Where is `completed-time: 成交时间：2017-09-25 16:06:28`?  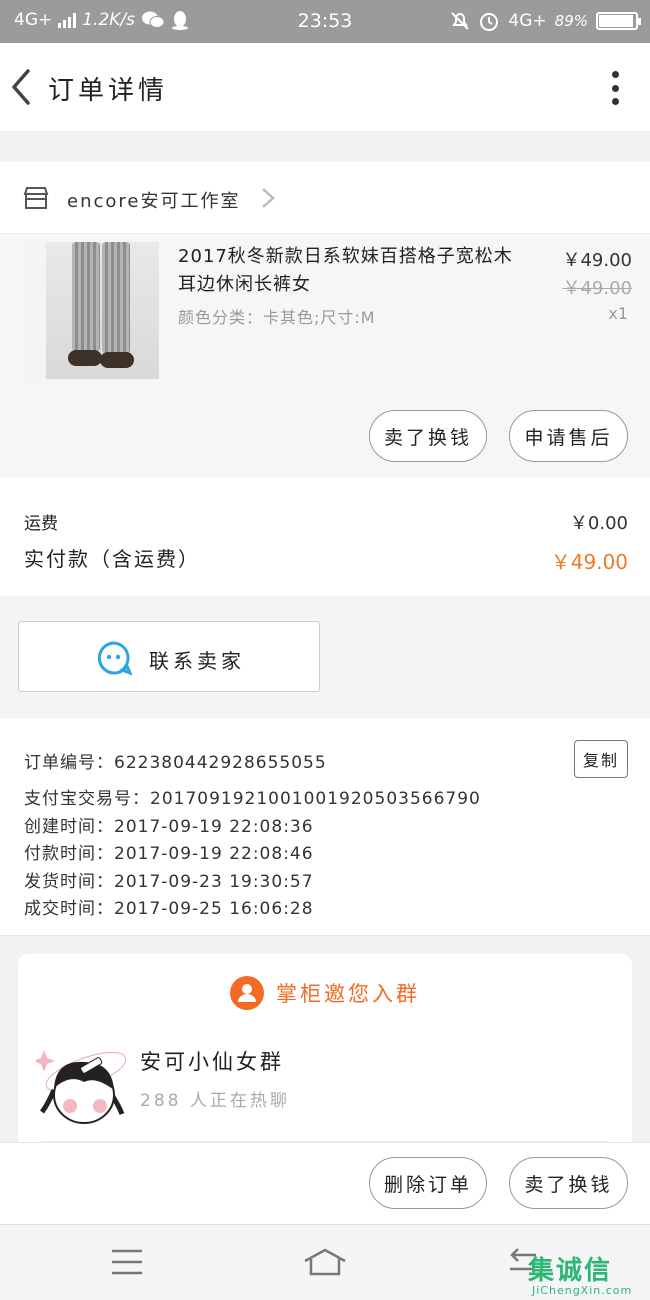
completed-time: 成交时间：2017-09-25 16:06:28 is located at coordinates (169, 909).